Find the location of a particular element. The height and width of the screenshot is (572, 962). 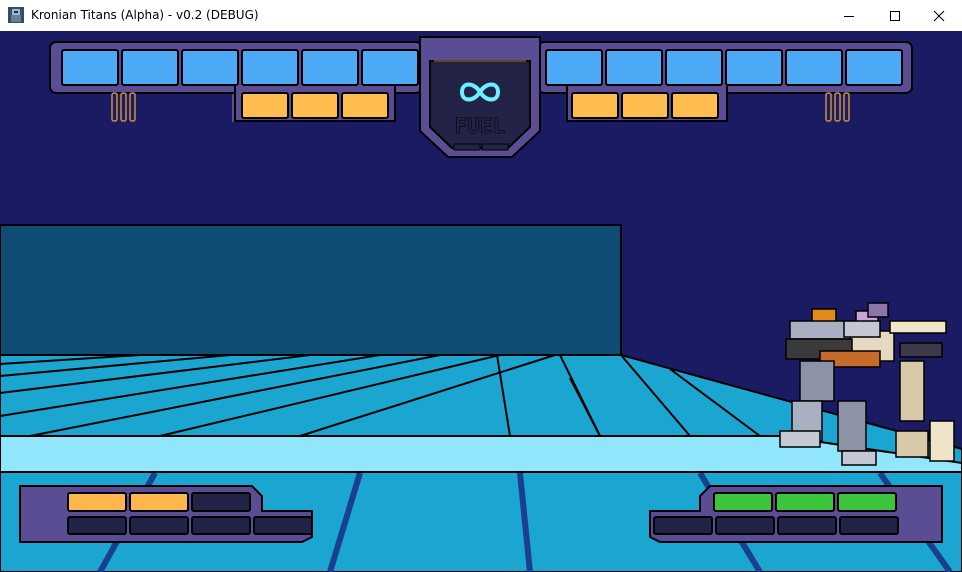

minimize-icon is located at coordinates (849, 16).